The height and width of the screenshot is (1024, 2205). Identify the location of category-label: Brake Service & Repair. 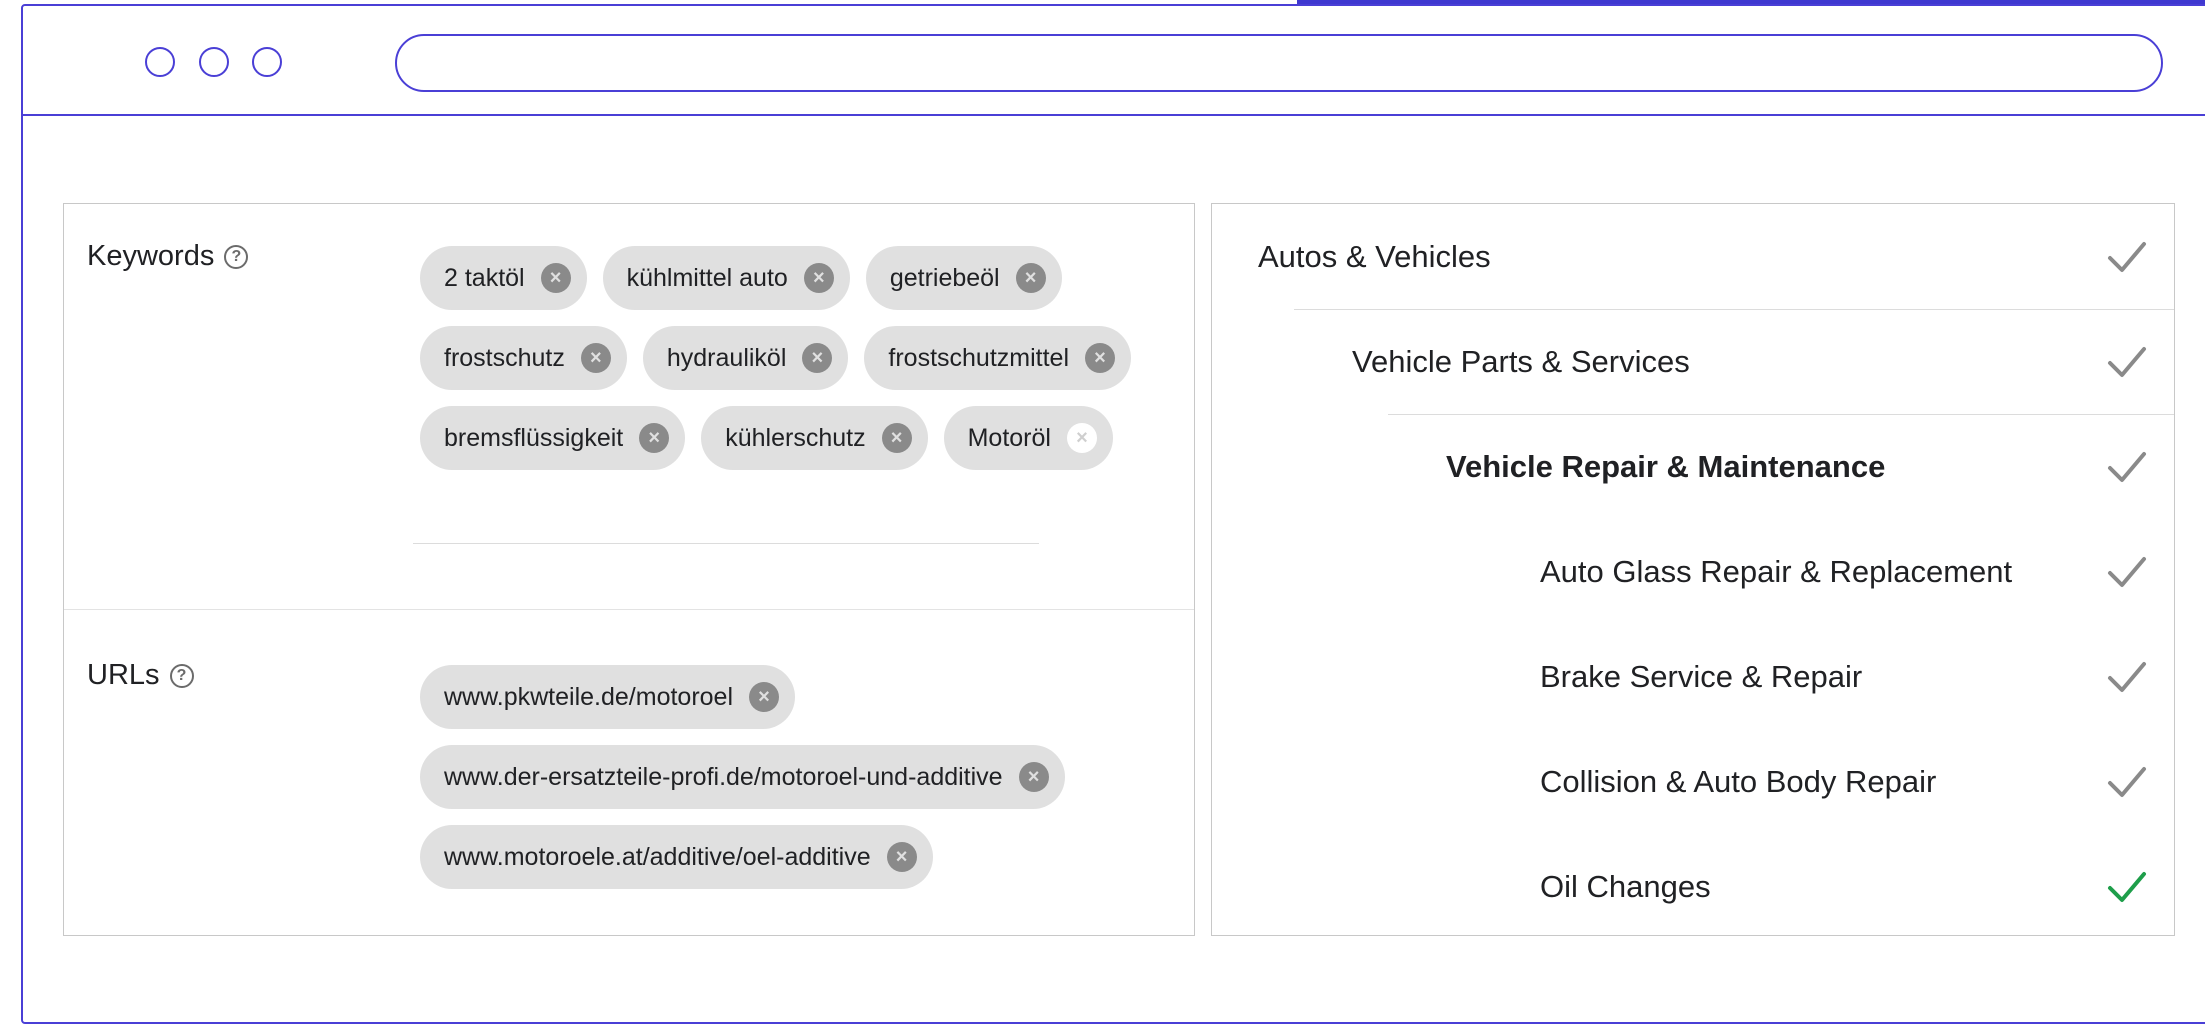
(1701, 676).